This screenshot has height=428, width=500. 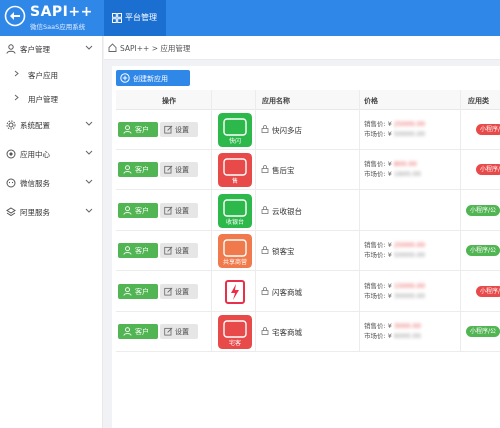 What do you see at coordinates (409, 255) in the screenshot?
I see `market-price-value: 50000.00` at bounding box center [409, 255].